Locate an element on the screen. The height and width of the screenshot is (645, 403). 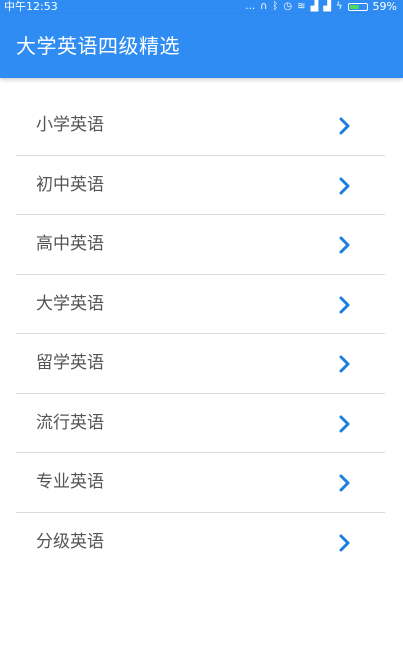
list-item-label: 高中英语 is located at coordinates (70, 244).